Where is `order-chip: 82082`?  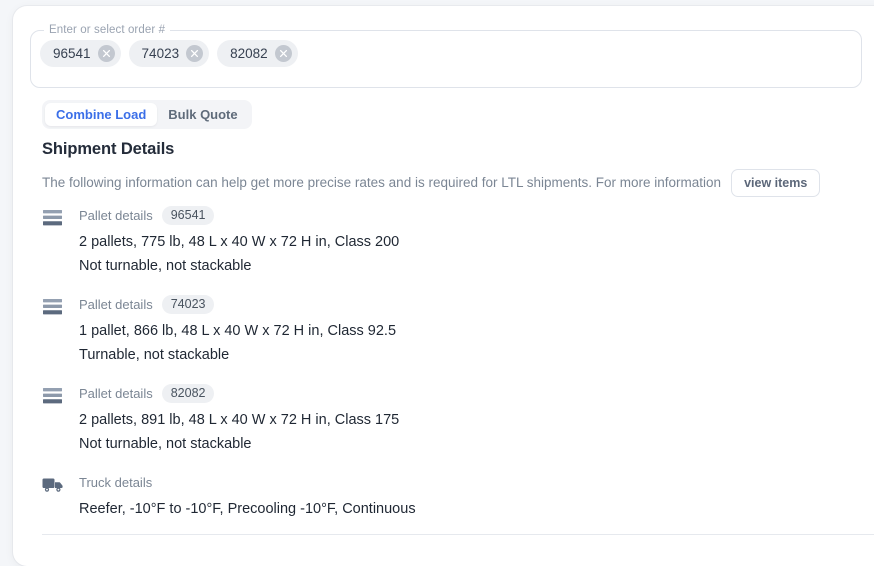
order-chip: 82082 is located at coordinates (257, 53).